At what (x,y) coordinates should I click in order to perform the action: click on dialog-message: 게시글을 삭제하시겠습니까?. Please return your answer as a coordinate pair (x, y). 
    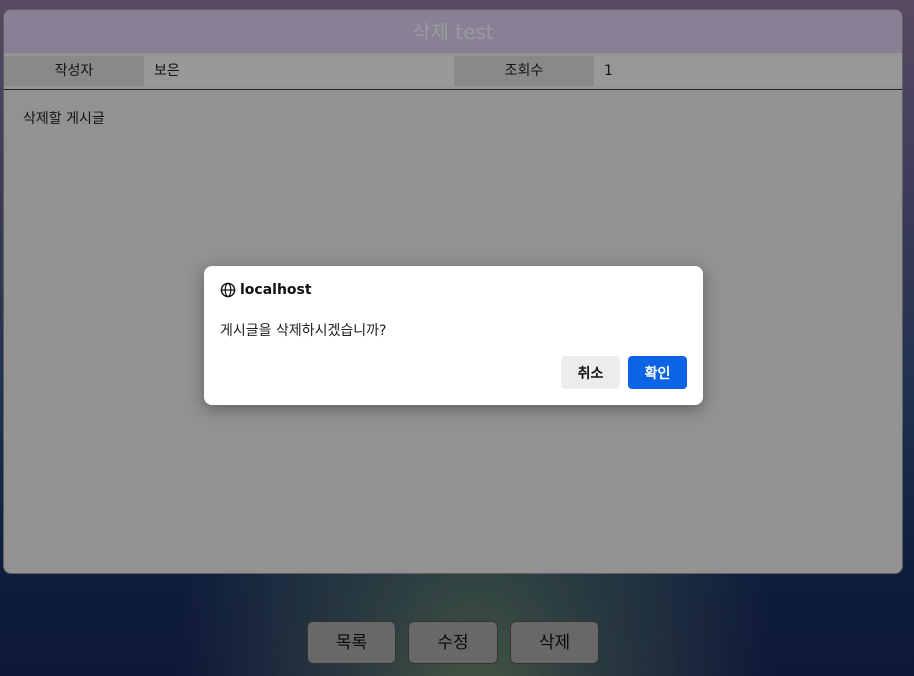
    Looking at the image, I should click on (303, 331).